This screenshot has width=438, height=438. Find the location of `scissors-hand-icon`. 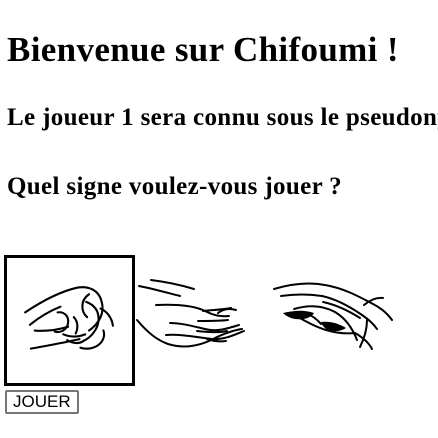

scissors-hand-icon is located at coordinates (333, 316).